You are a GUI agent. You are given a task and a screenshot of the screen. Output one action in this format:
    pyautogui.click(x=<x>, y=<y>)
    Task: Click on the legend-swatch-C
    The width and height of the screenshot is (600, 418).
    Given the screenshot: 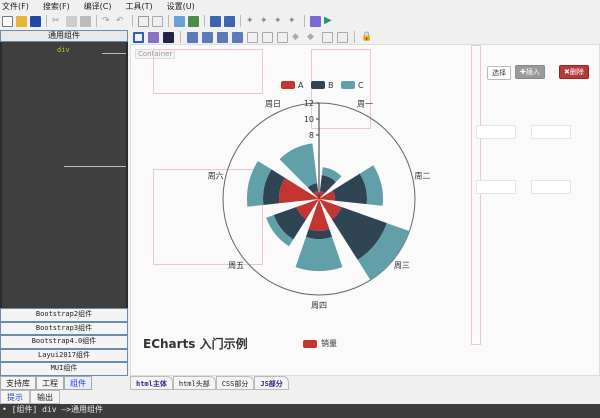 What is the action you would take?
    pyautogui.click(x=348, y=85)
    